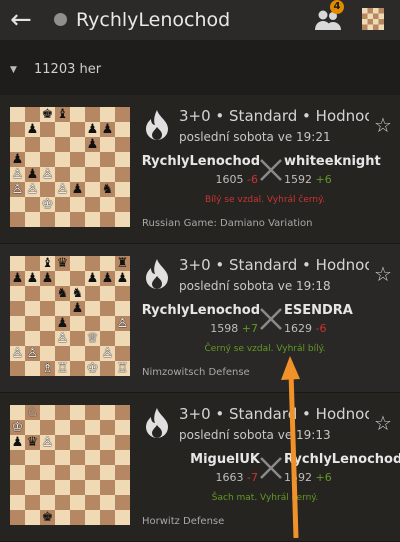 Image resolution: width=400 pixels, height=542 pixels. What do you see at coordinates (32, 412) in the screenshot?
I see `board-square: ♘` at bounding box center [32, 412].